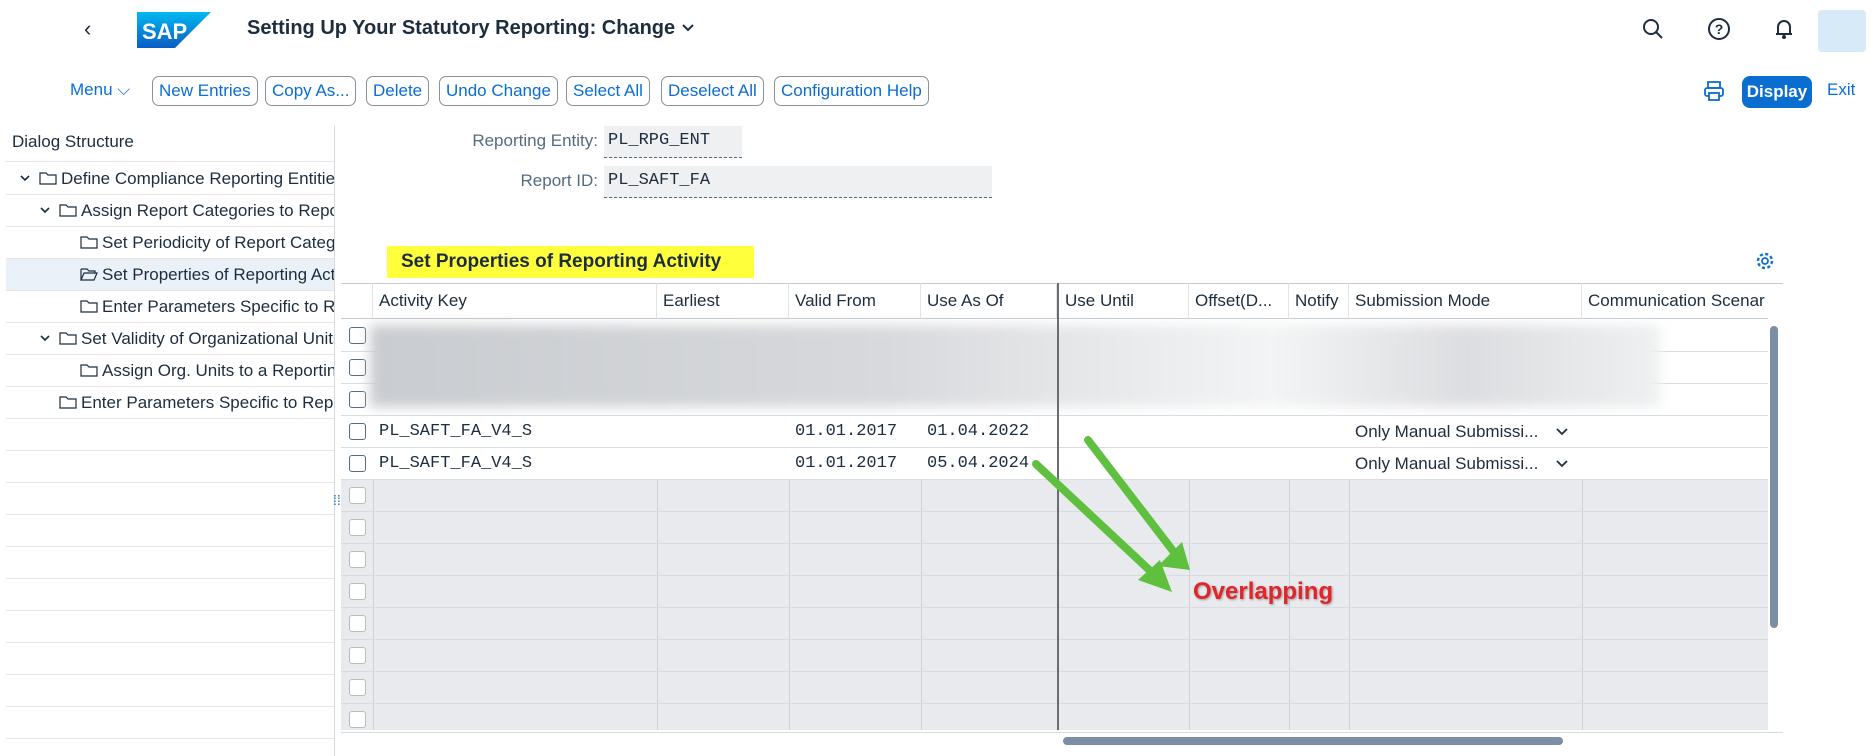  I want to click on column-header-communication-scenario: Communication Scenar, so click(1675, 301).